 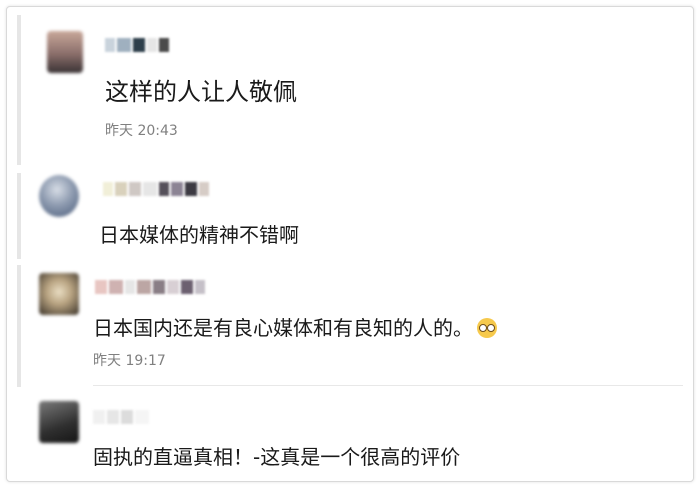 I want to click on divider, so click(x=388, y=385).